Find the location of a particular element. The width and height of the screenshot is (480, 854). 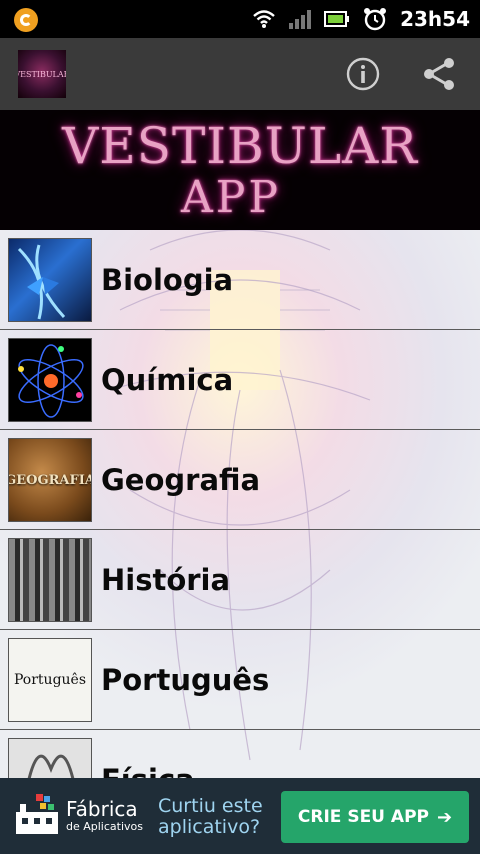

app-banner: VESTIBULAR APP is located at coordinates (240, 170).